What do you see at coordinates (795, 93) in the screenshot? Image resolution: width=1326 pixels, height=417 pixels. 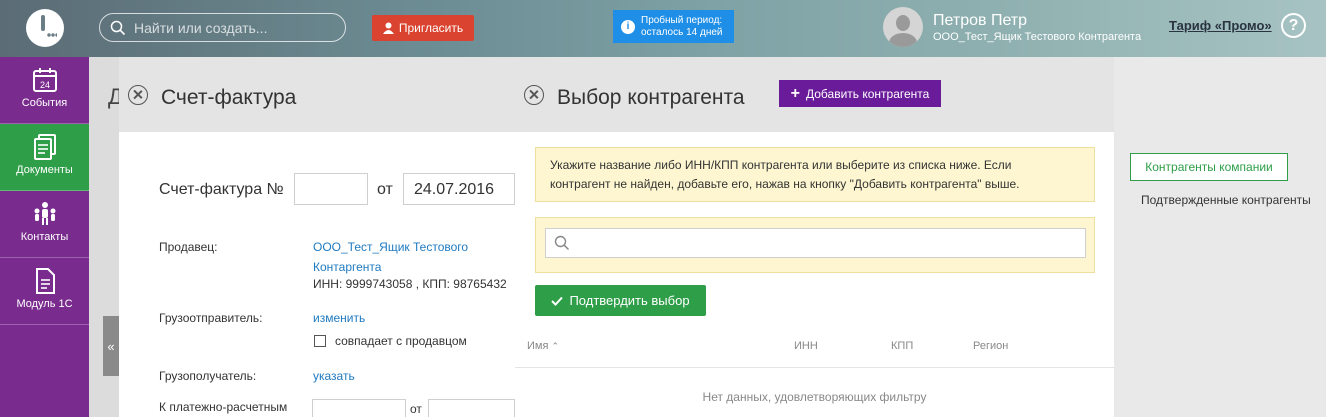 I see `plus-icon: +` at bounding box center [795, 93].